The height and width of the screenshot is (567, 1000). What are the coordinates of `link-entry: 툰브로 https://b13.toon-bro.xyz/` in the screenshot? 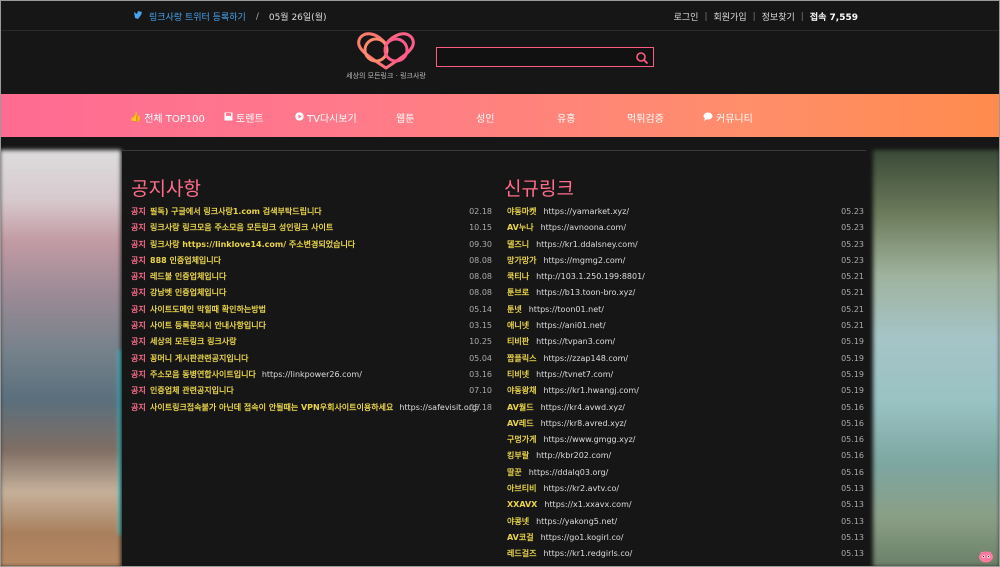 It's located at (571, 293).